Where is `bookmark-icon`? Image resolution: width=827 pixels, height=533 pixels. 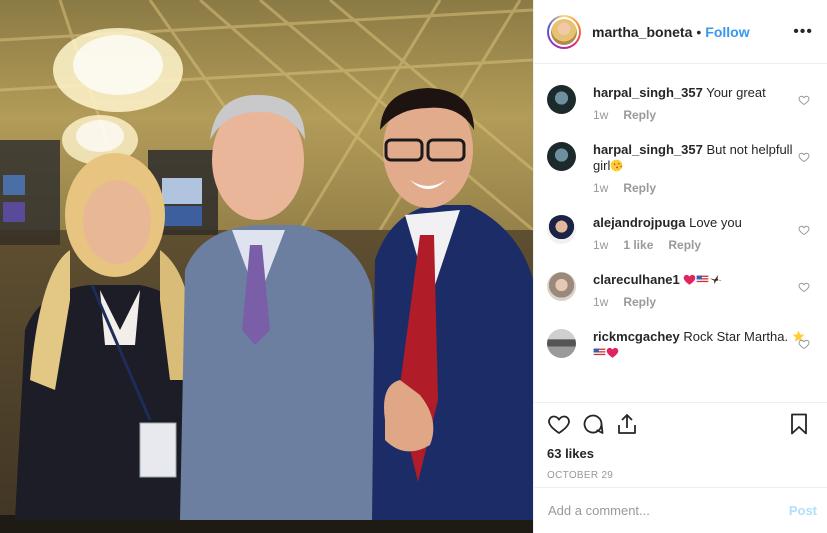 bookmark-icon is located at coordinates (799, 424).